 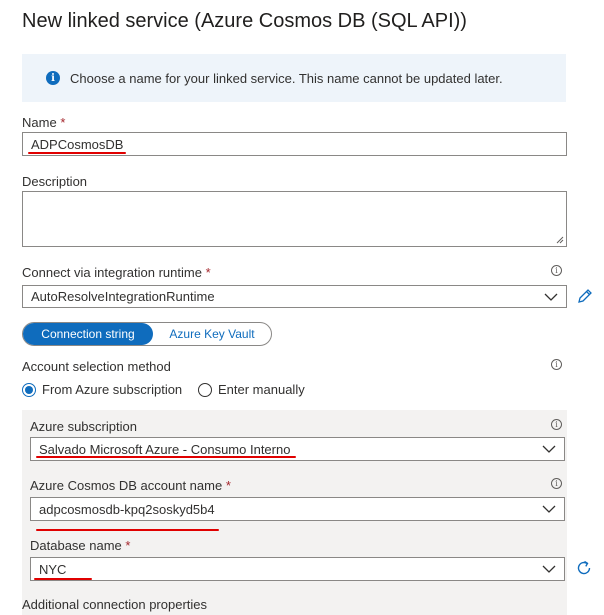 I want to click on cosmos-account-label: Azure Cosmos DB account name *, so click(x=130, y=485).